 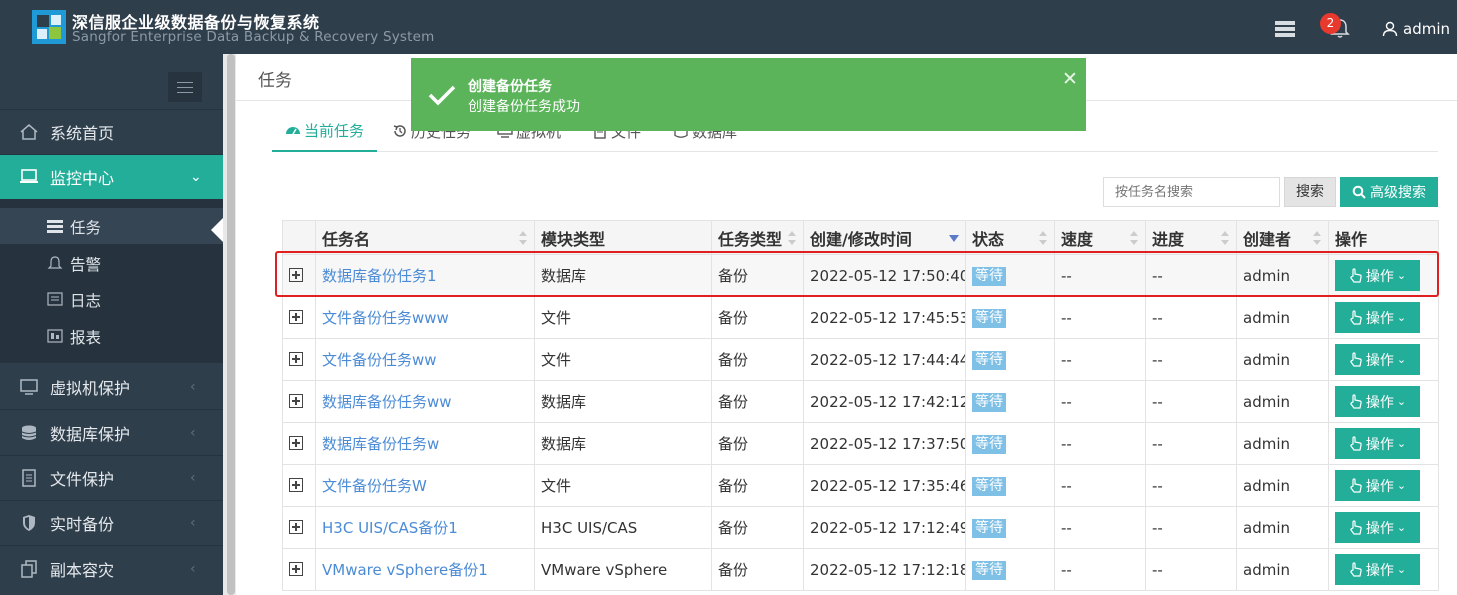 I want to click on column-header-name: 任务名, so click(x=425, y=237).